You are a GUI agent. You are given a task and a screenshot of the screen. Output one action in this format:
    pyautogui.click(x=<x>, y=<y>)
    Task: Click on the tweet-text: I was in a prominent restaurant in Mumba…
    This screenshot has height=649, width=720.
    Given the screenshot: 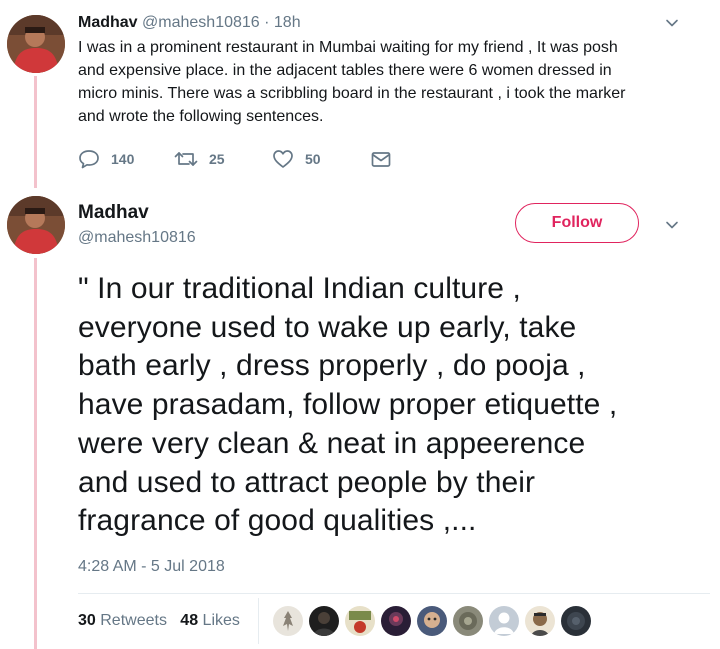 What is the action you would take?
    pyautogui.click(x=378, y=82)
    